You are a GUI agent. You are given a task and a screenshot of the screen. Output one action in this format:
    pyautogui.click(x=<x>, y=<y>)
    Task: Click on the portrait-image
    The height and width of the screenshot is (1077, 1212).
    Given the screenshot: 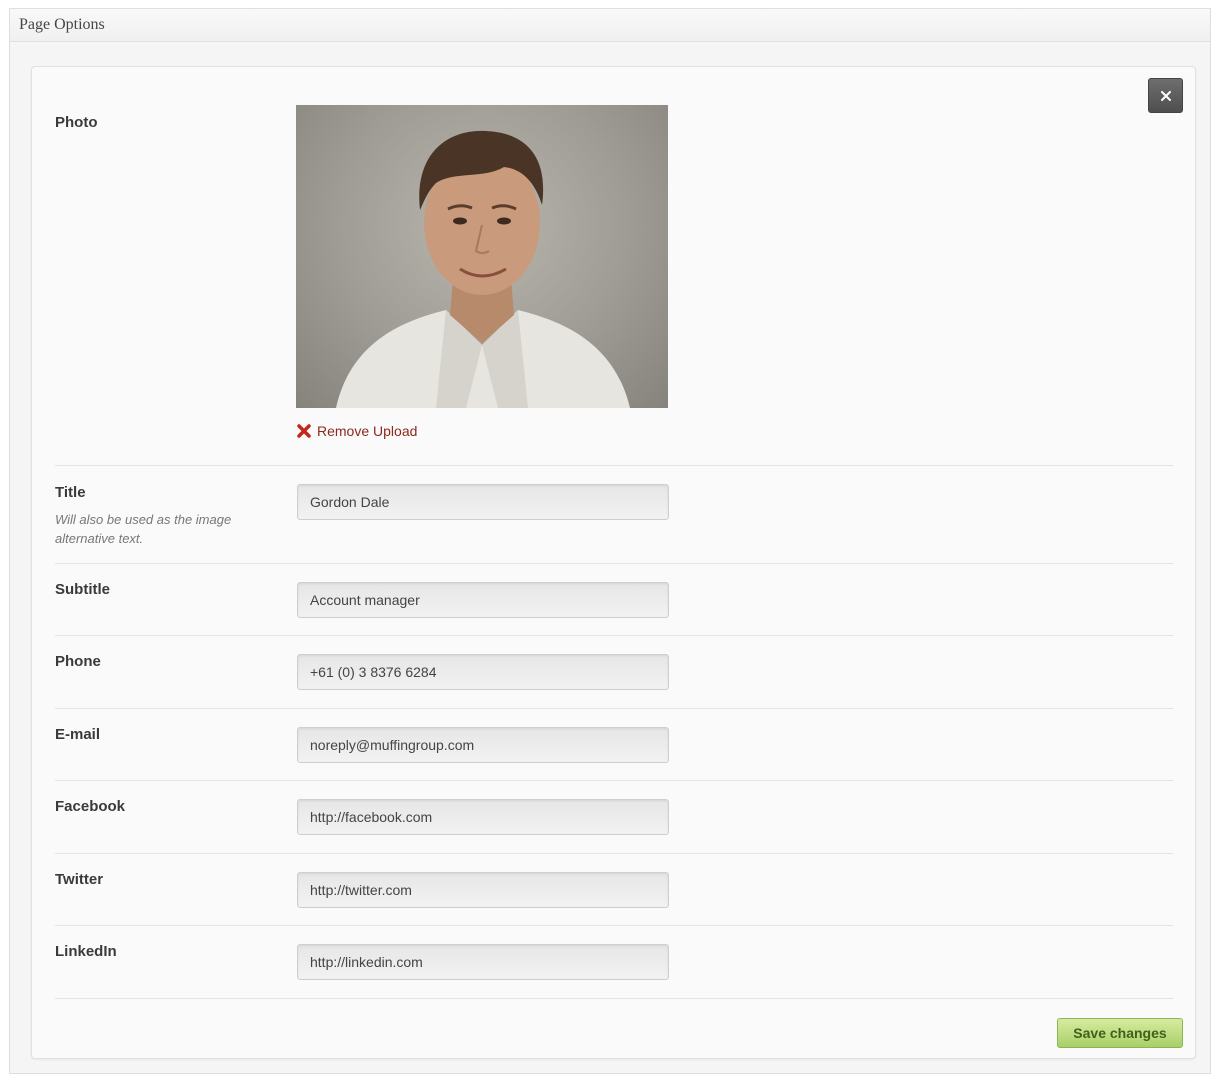 What is the action you would take?
    pyautogui.click(x=483, y=269)
    